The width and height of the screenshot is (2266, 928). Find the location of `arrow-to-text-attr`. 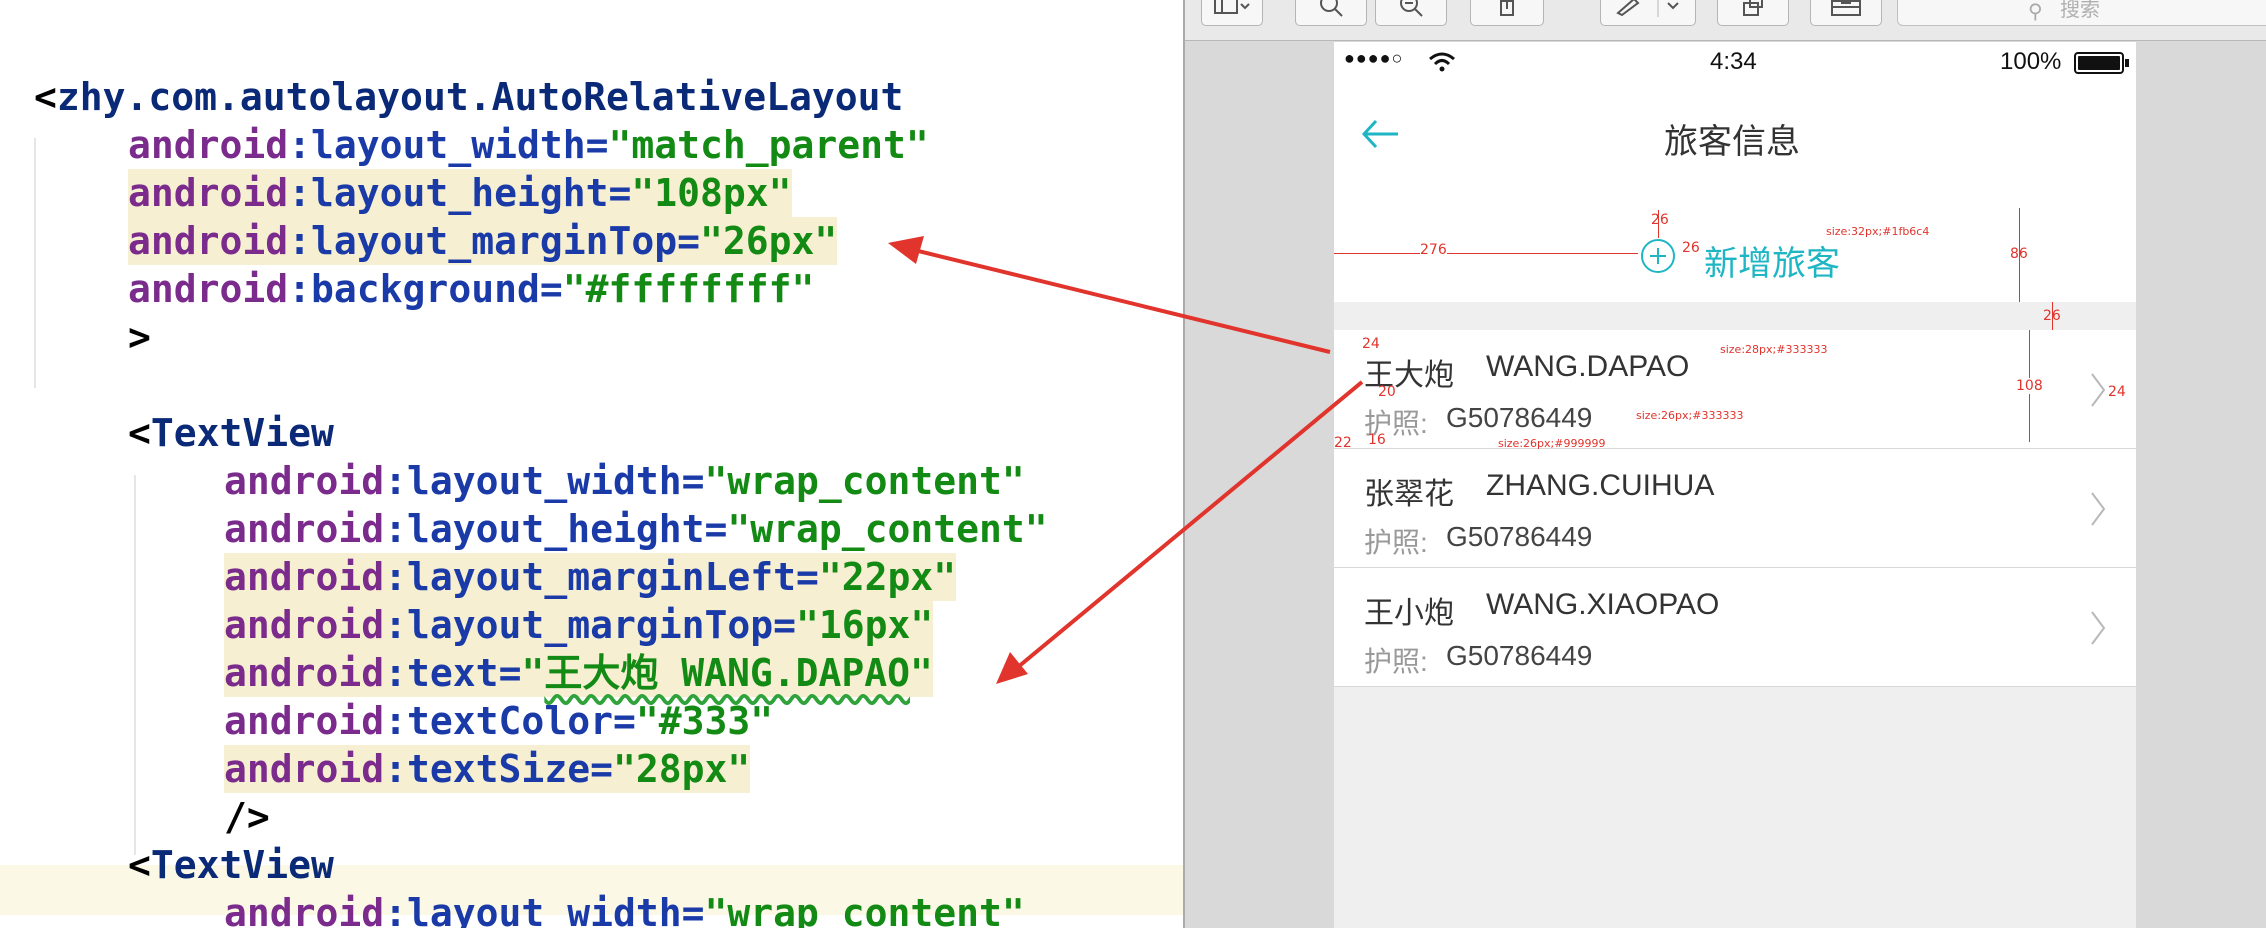

arrow-to-text-attr is located at coordinates (1180, 532).